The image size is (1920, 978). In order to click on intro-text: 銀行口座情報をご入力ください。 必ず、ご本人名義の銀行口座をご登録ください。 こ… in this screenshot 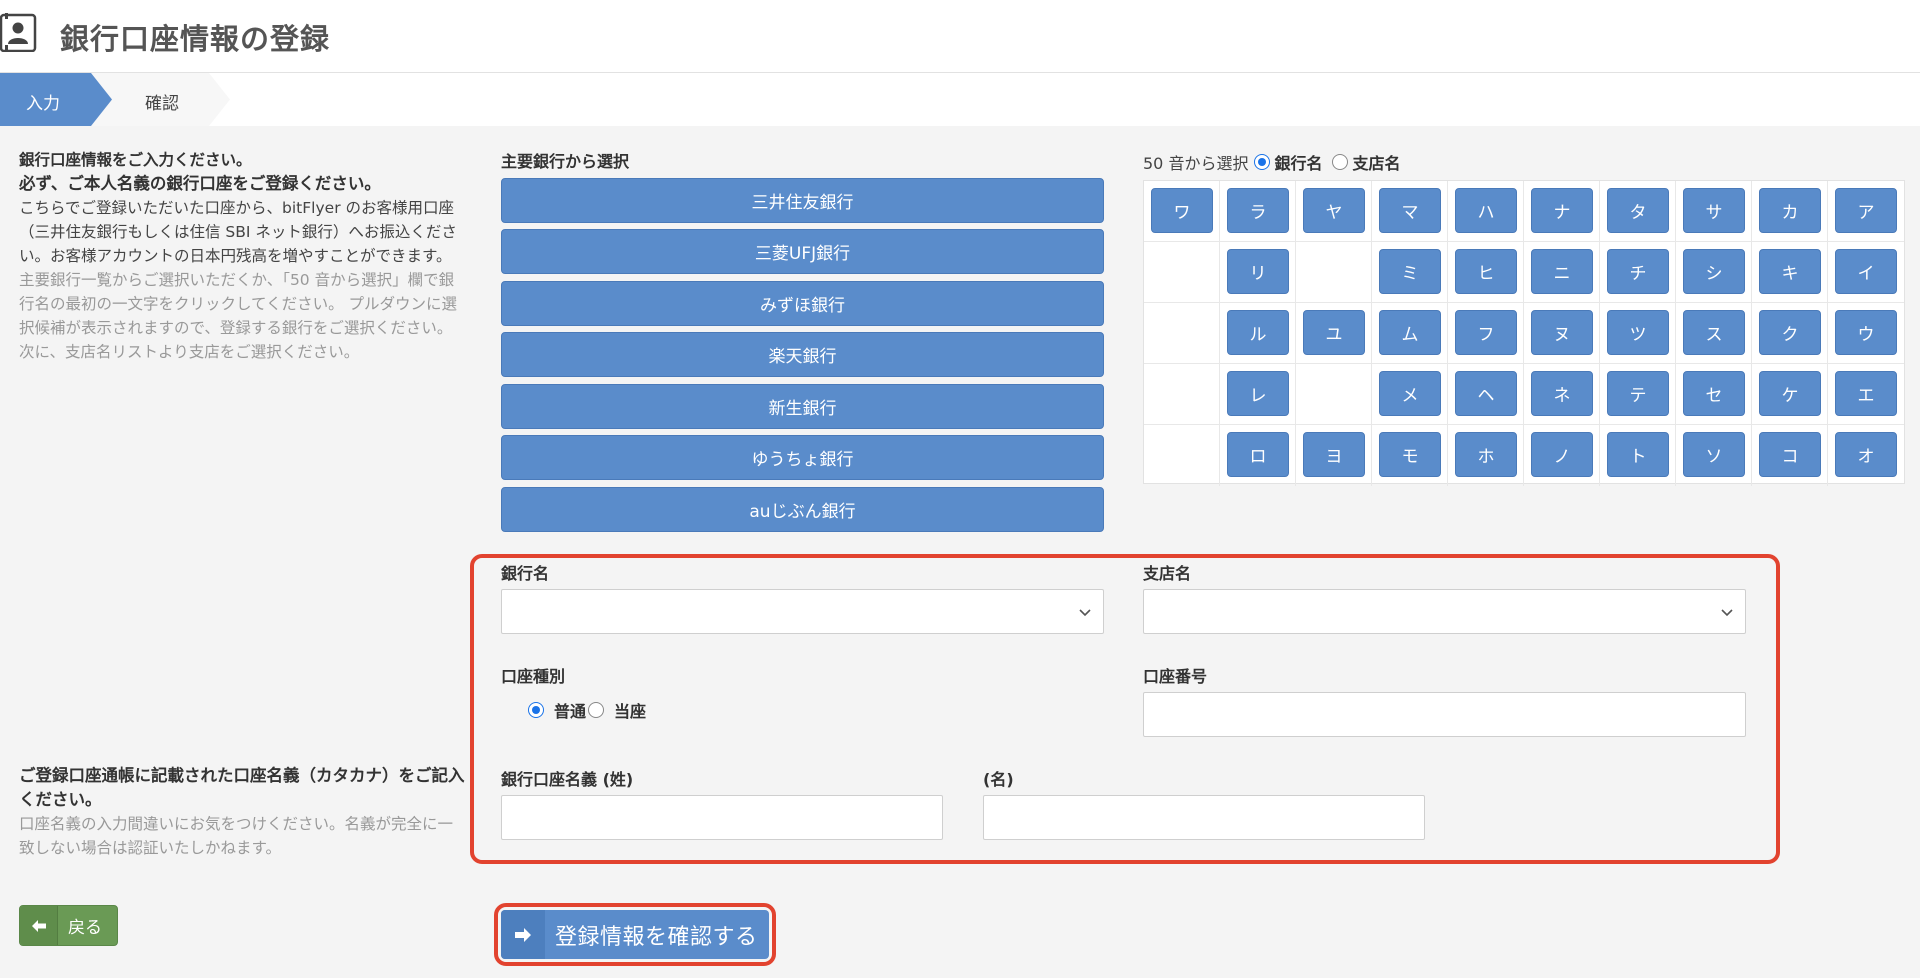, I will do `click(239, 256)`.